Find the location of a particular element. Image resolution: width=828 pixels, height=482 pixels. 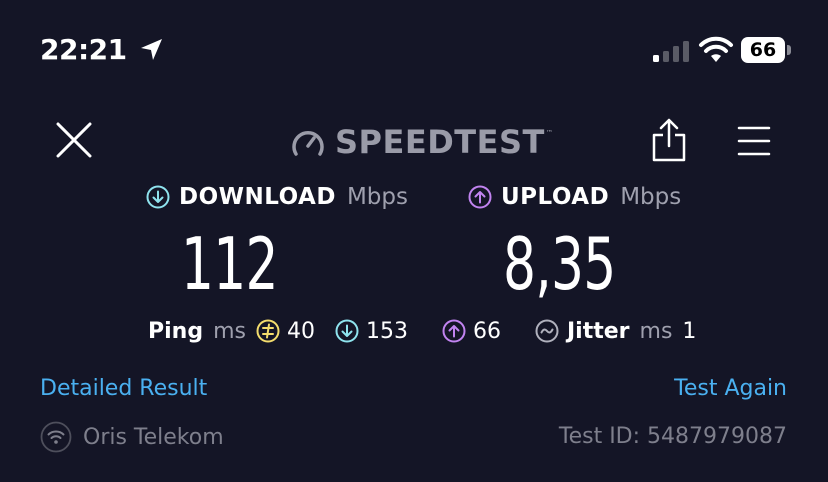

isp-name: Oris Telekom is located at coordinates (153, 437).